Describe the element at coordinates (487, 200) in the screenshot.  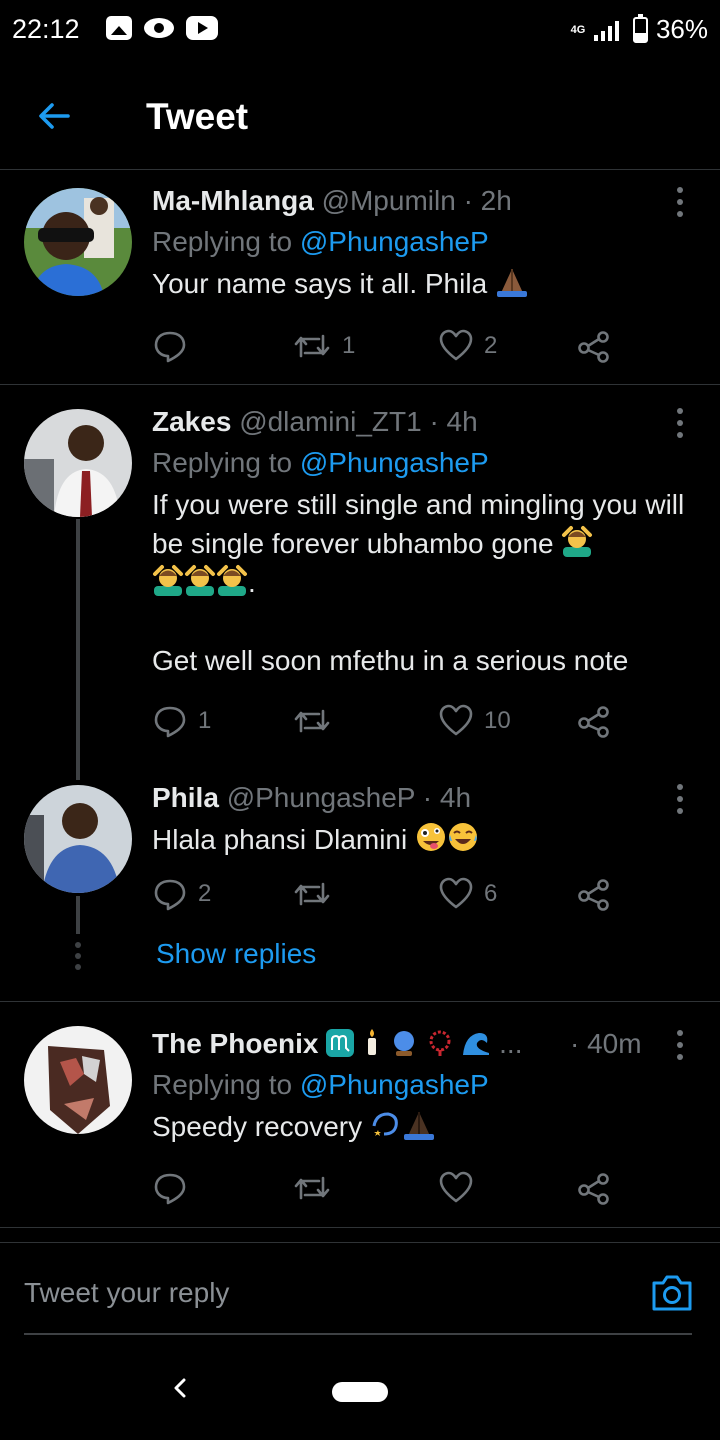
I see `tweet-time: · 2h` at that location.